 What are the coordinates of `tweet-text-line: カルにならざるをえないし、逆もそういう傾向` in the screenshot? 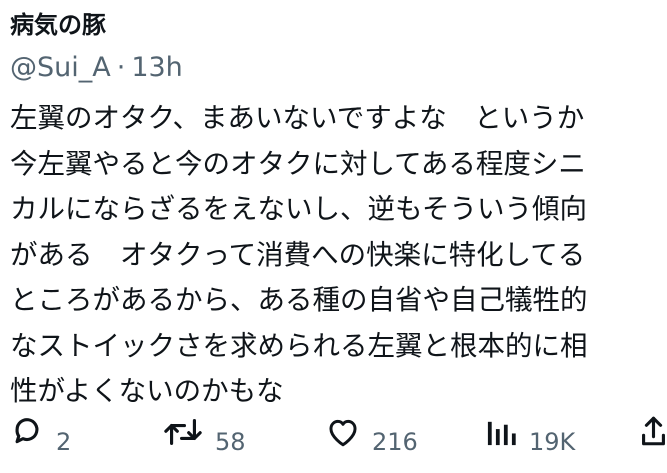 It's located at (298, 209).